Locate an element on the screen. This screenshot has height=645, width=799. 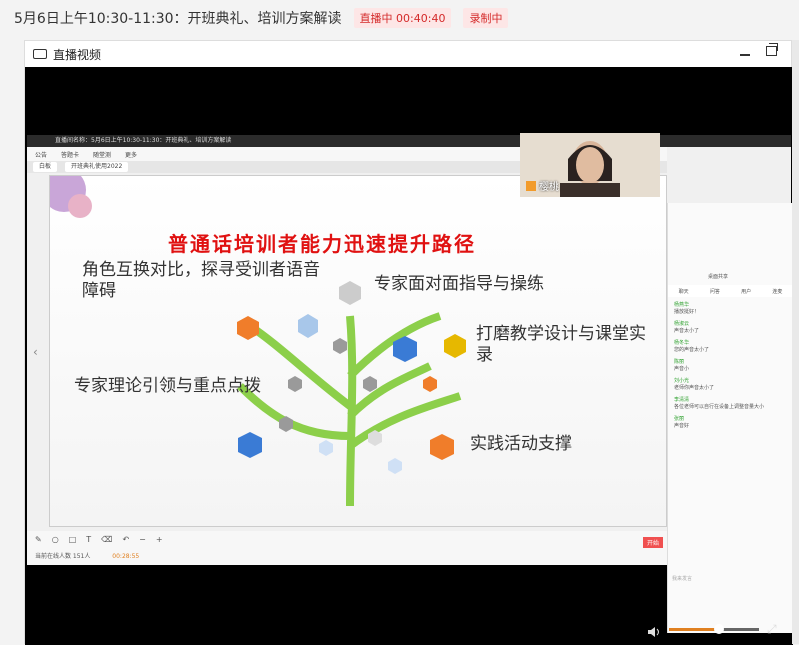
chat-sender: 陈丽 is located at coordinates (679, 362).